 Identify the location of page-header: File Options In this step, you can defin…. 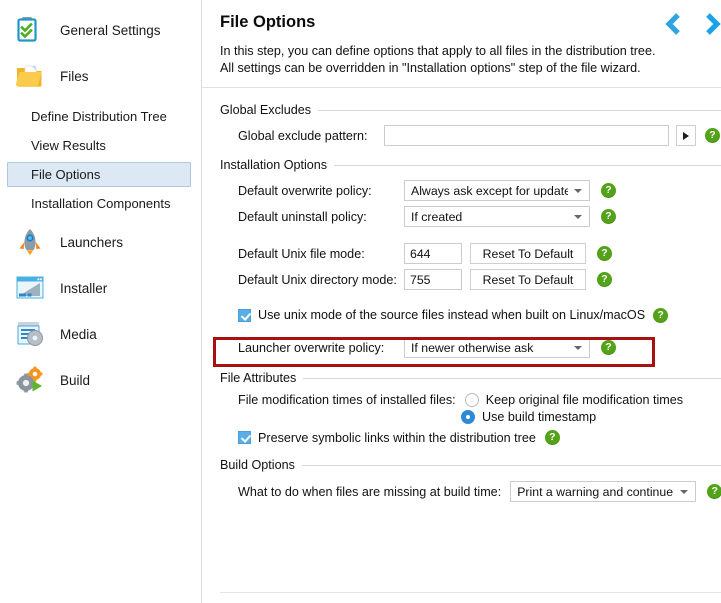
(461, 44).